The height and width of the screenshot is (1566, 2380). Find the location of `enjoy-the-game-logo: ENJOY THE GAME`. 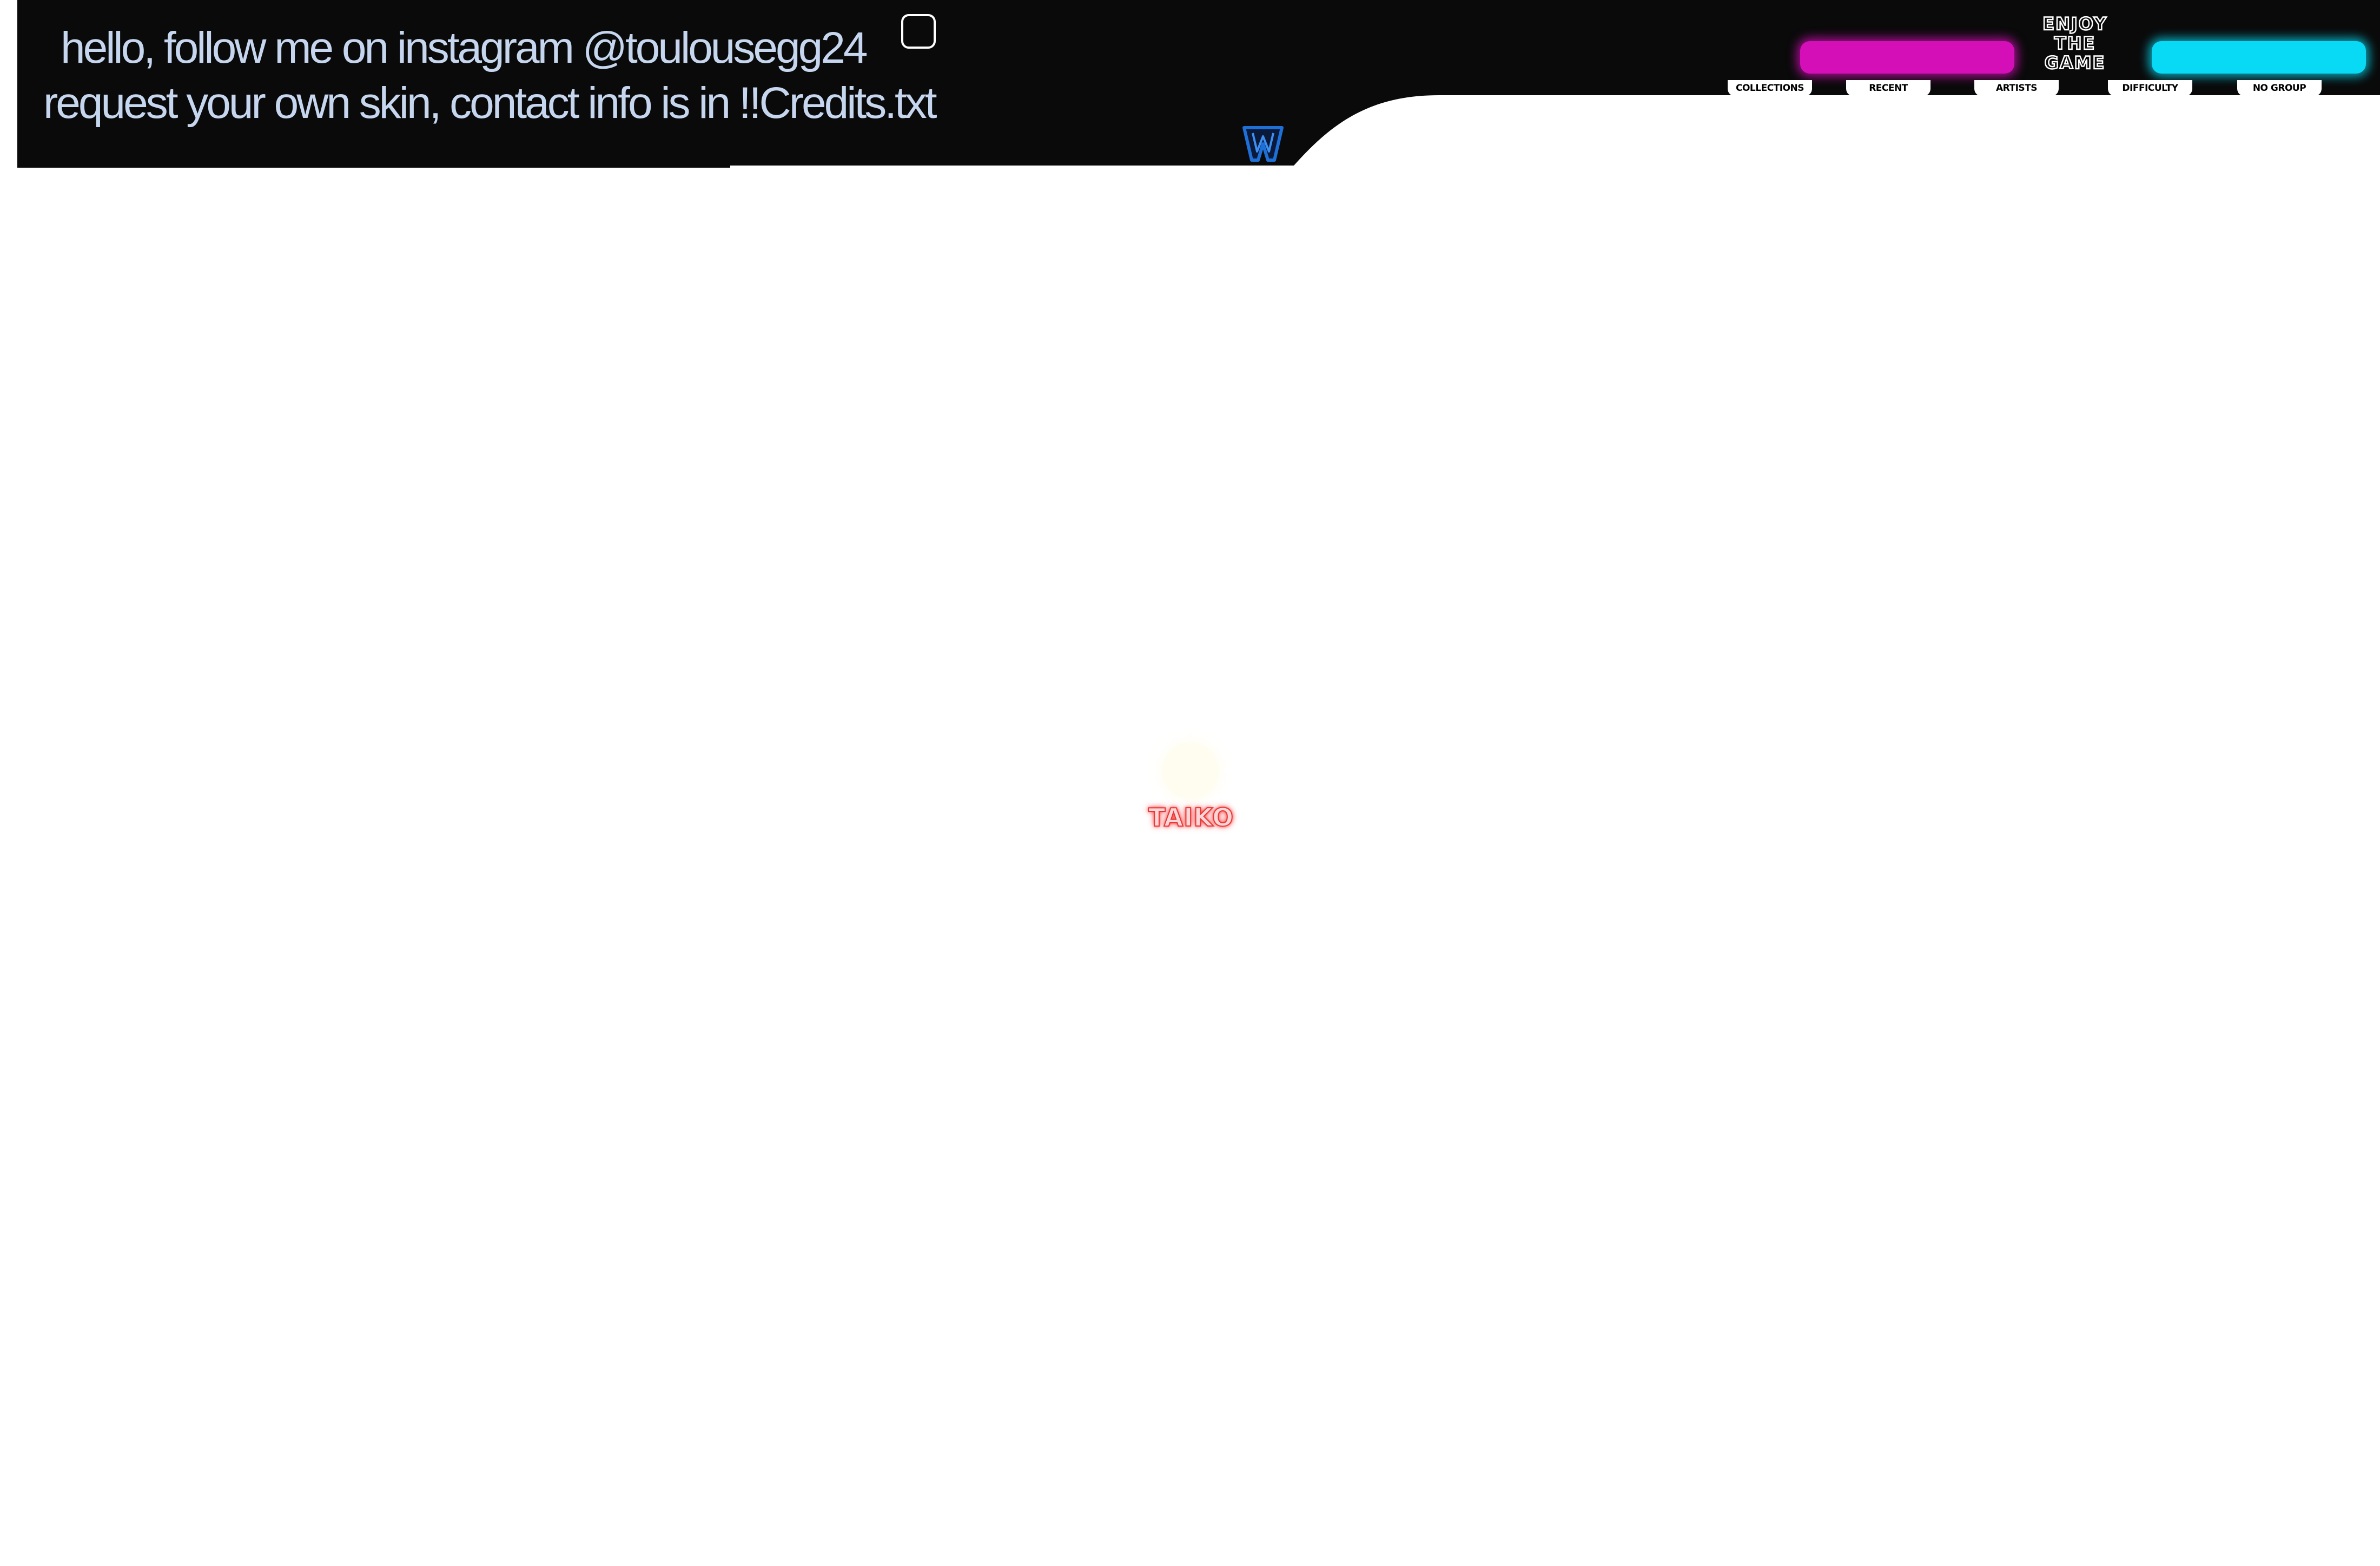

enjoy-the-game-logo: ENJOY THE GAME is located at coordinates (2075, 44).